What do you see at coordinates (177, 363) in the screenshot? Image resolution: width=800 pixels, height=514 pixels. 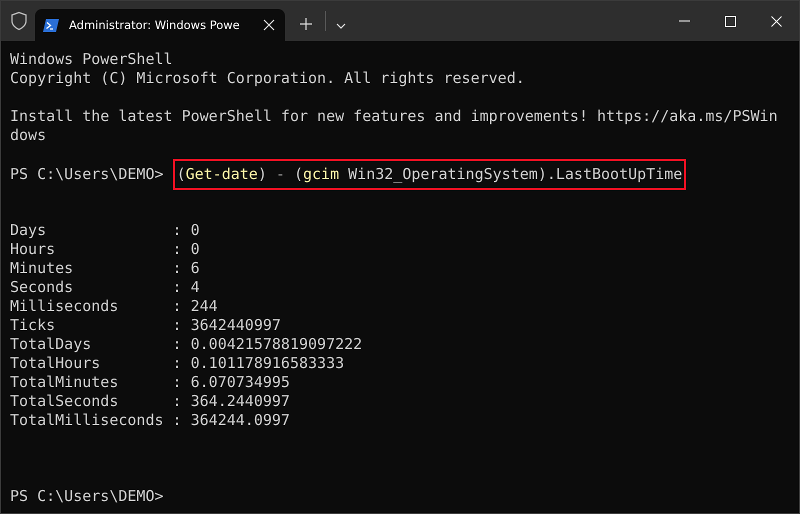 I see `output-line: TotalHours : 0.101178916583333` at bounding box center [177, 363].